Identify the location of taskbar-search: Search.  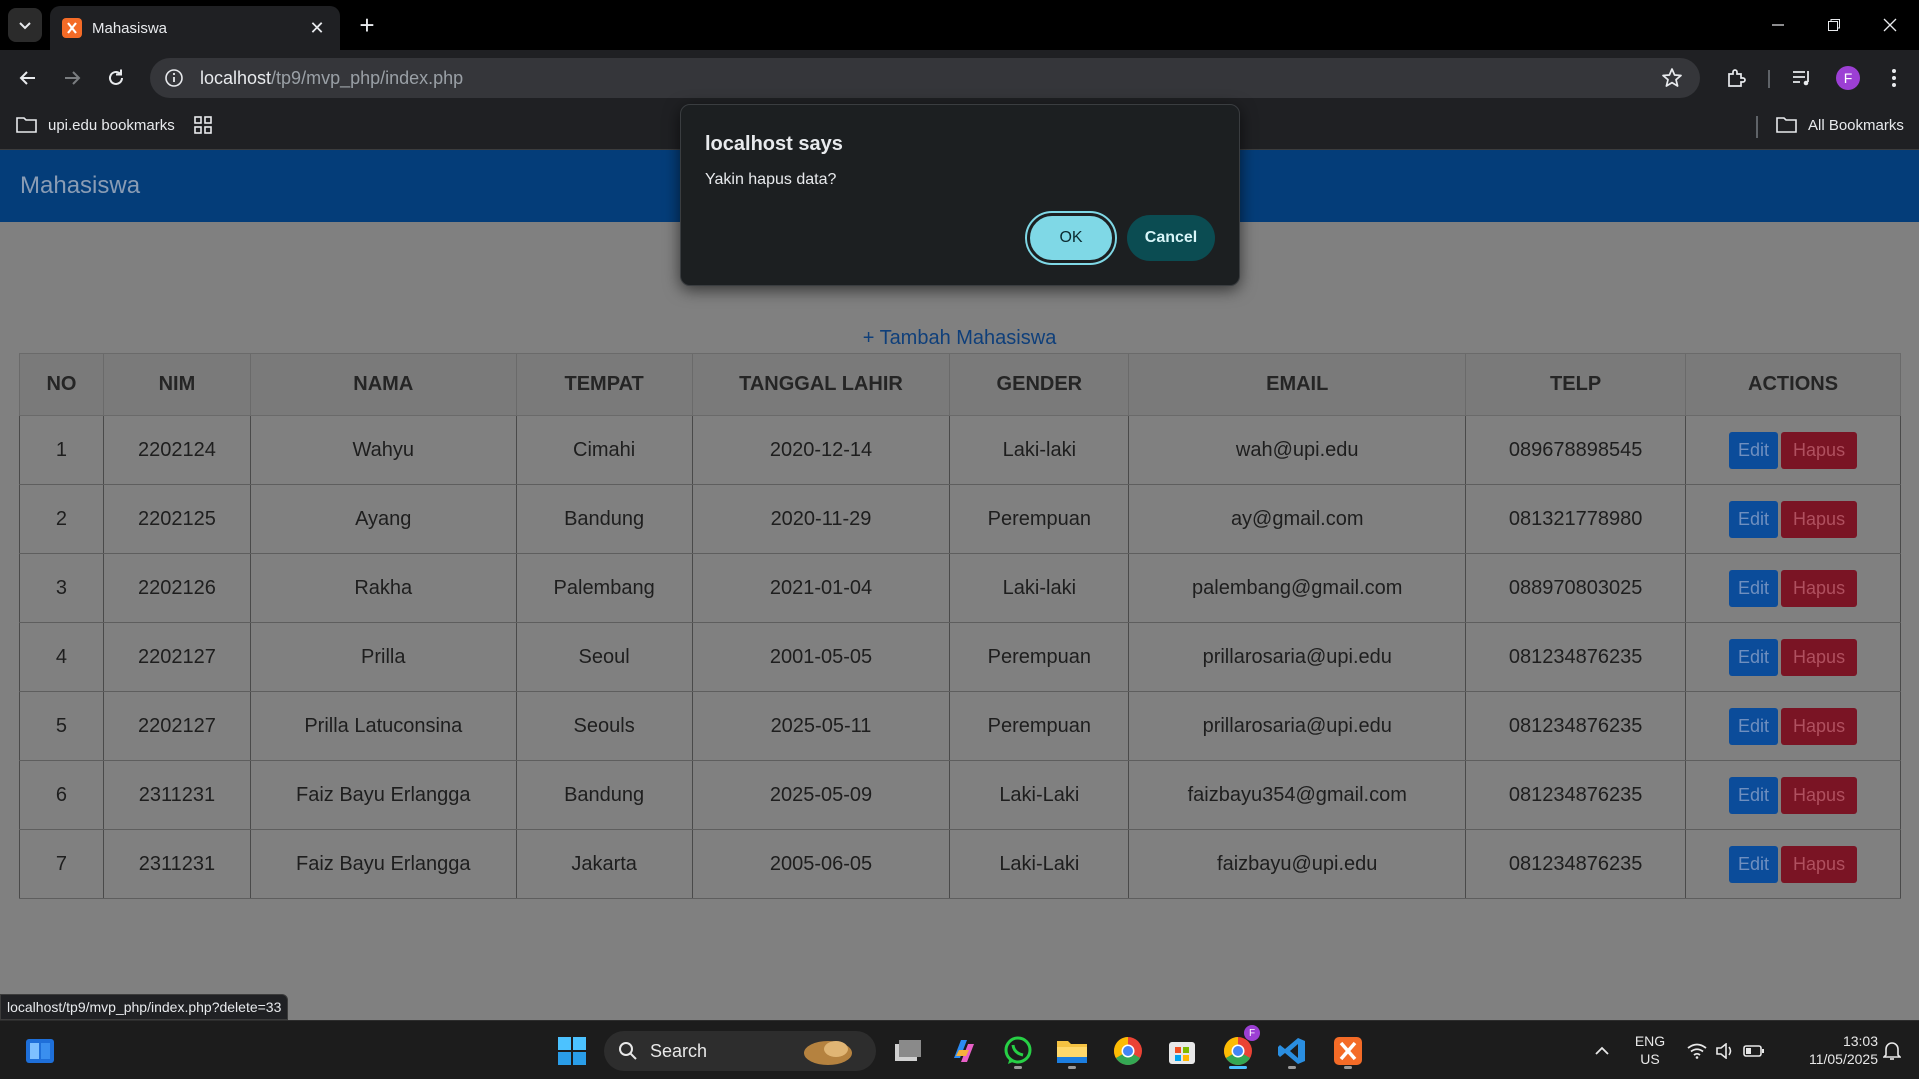
(740, 1051).